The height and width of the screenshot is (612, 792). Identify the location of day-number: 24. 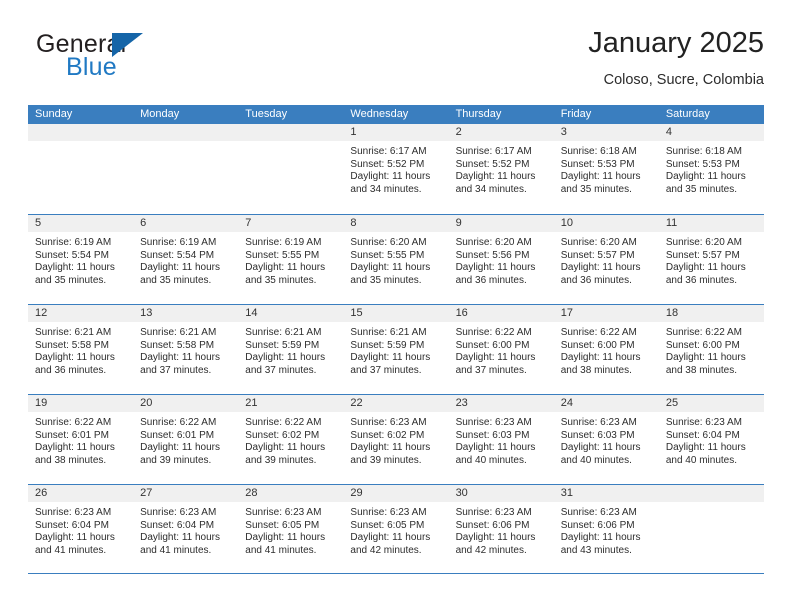
(566, 403).